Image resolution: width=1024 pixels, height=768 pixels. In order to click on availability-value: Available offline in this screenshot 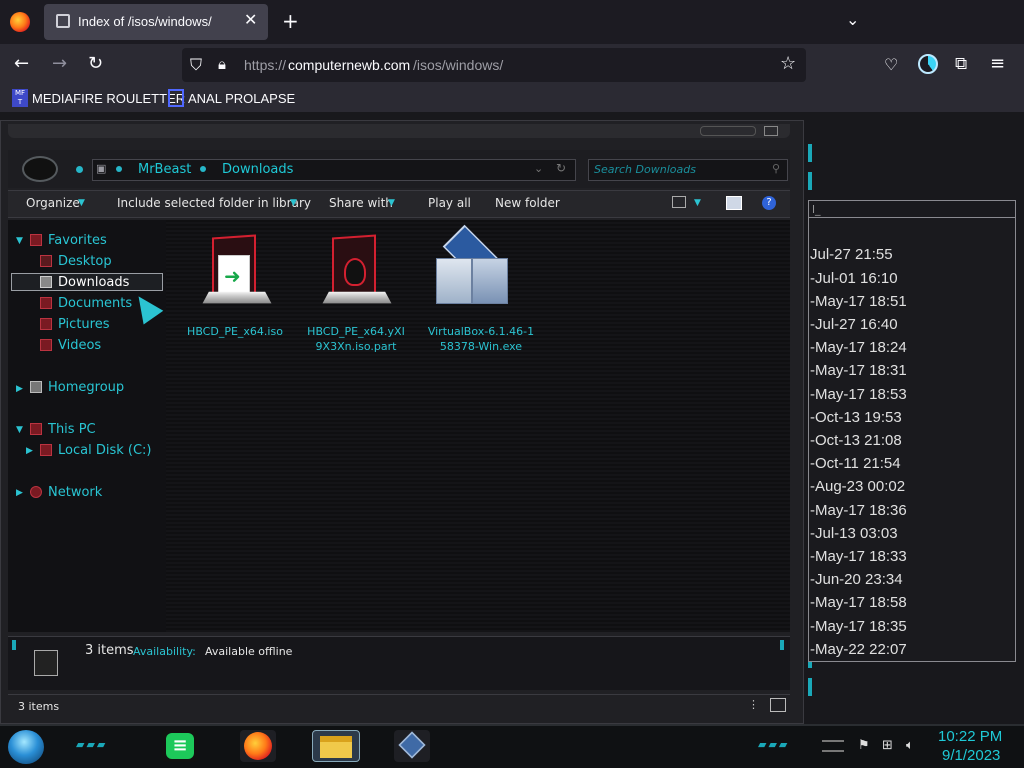, I will do `click(249, 651)`.